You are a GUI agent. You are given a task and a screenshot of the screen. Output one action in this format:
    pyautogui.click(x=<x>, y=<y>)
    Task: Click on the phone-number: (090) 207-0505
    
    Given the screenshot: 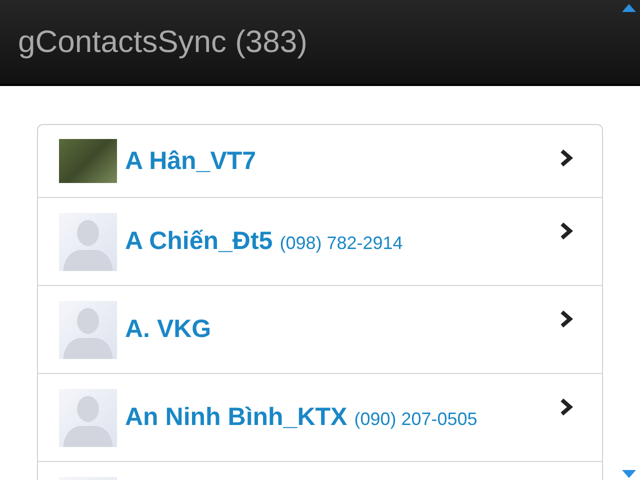 What is the action you would take?
    pyautogui.click(x=416, y=419)
    